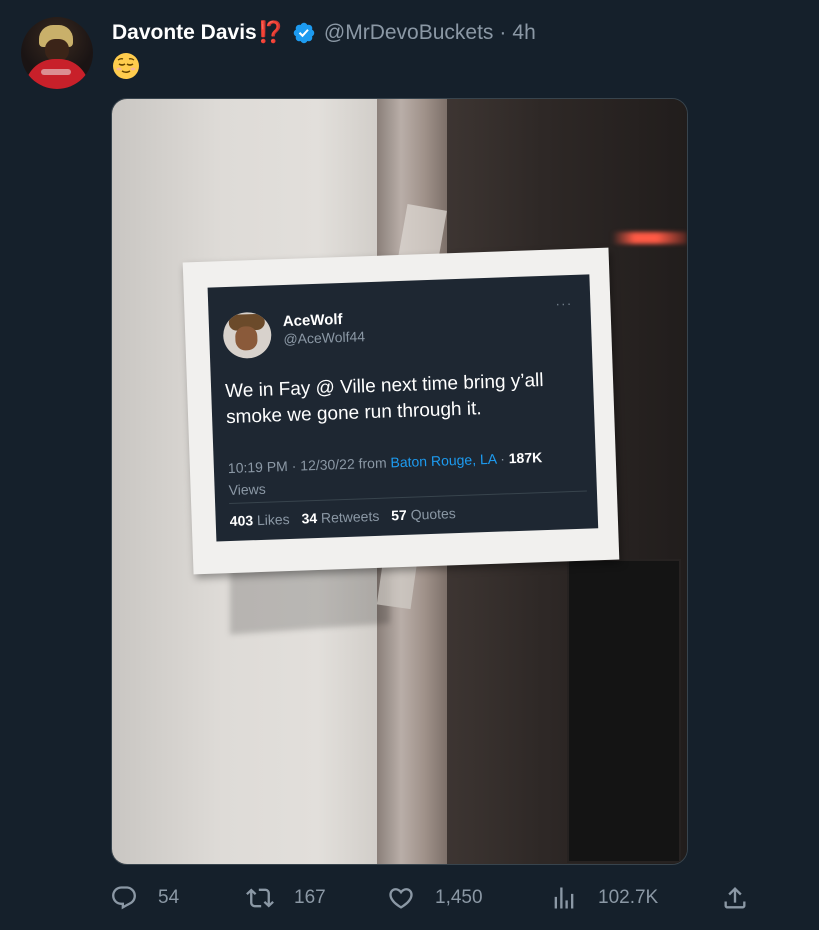 The width and height of the screenshot is (819, 930). I want to click on share-button, so click(735, 898).